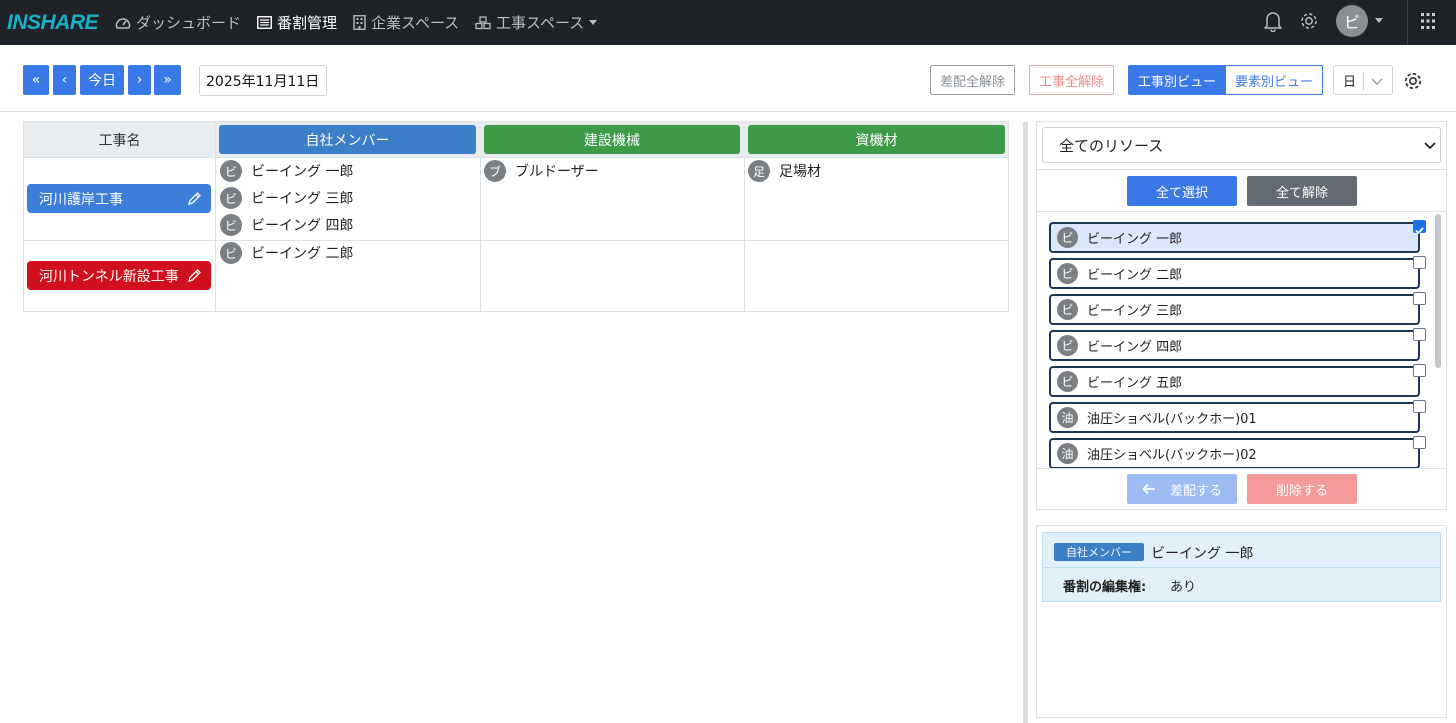 This screenshot has height=723, width=1456. What do you see at coordinates (1071, 80) in the screenshot?
I see `clear-project-button: 工事全解除` at bounding box center [1071, 80].